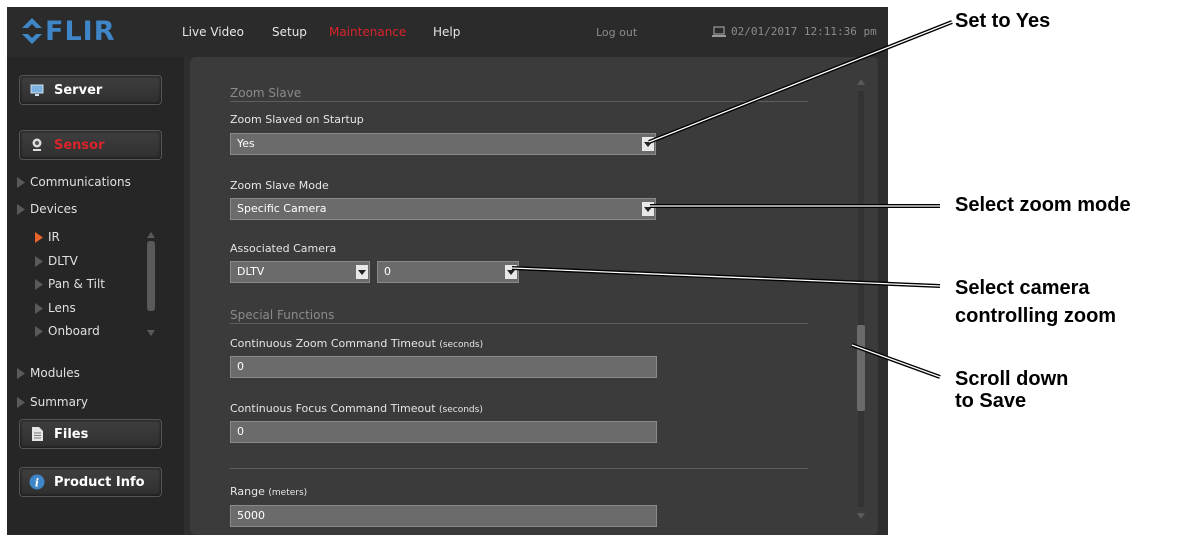 This screenshot has width=1178, height=535. I want to click on leader-select-camera, so click(726, 277).